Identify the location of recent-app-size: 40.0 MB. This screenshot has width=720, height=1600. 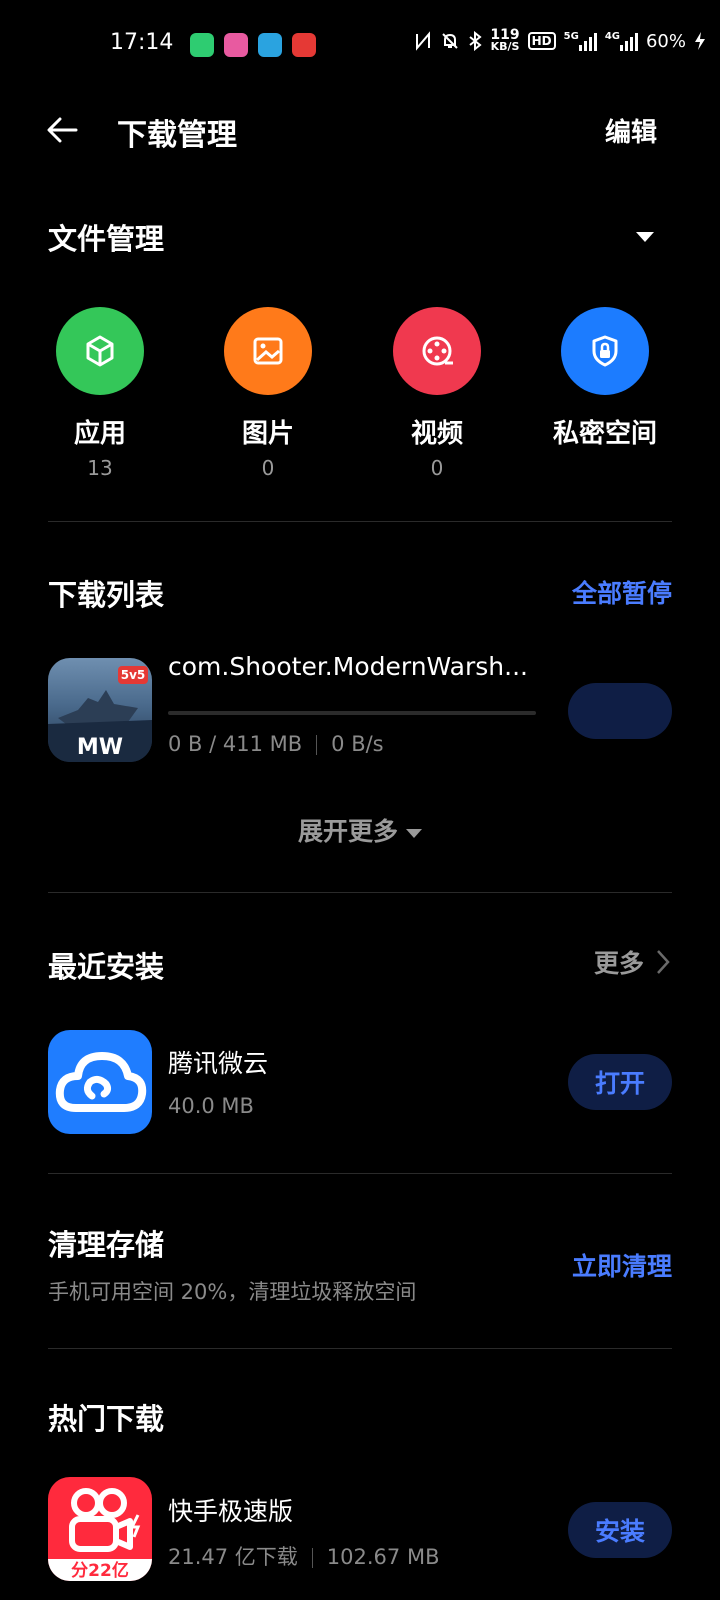
(211, 1106).